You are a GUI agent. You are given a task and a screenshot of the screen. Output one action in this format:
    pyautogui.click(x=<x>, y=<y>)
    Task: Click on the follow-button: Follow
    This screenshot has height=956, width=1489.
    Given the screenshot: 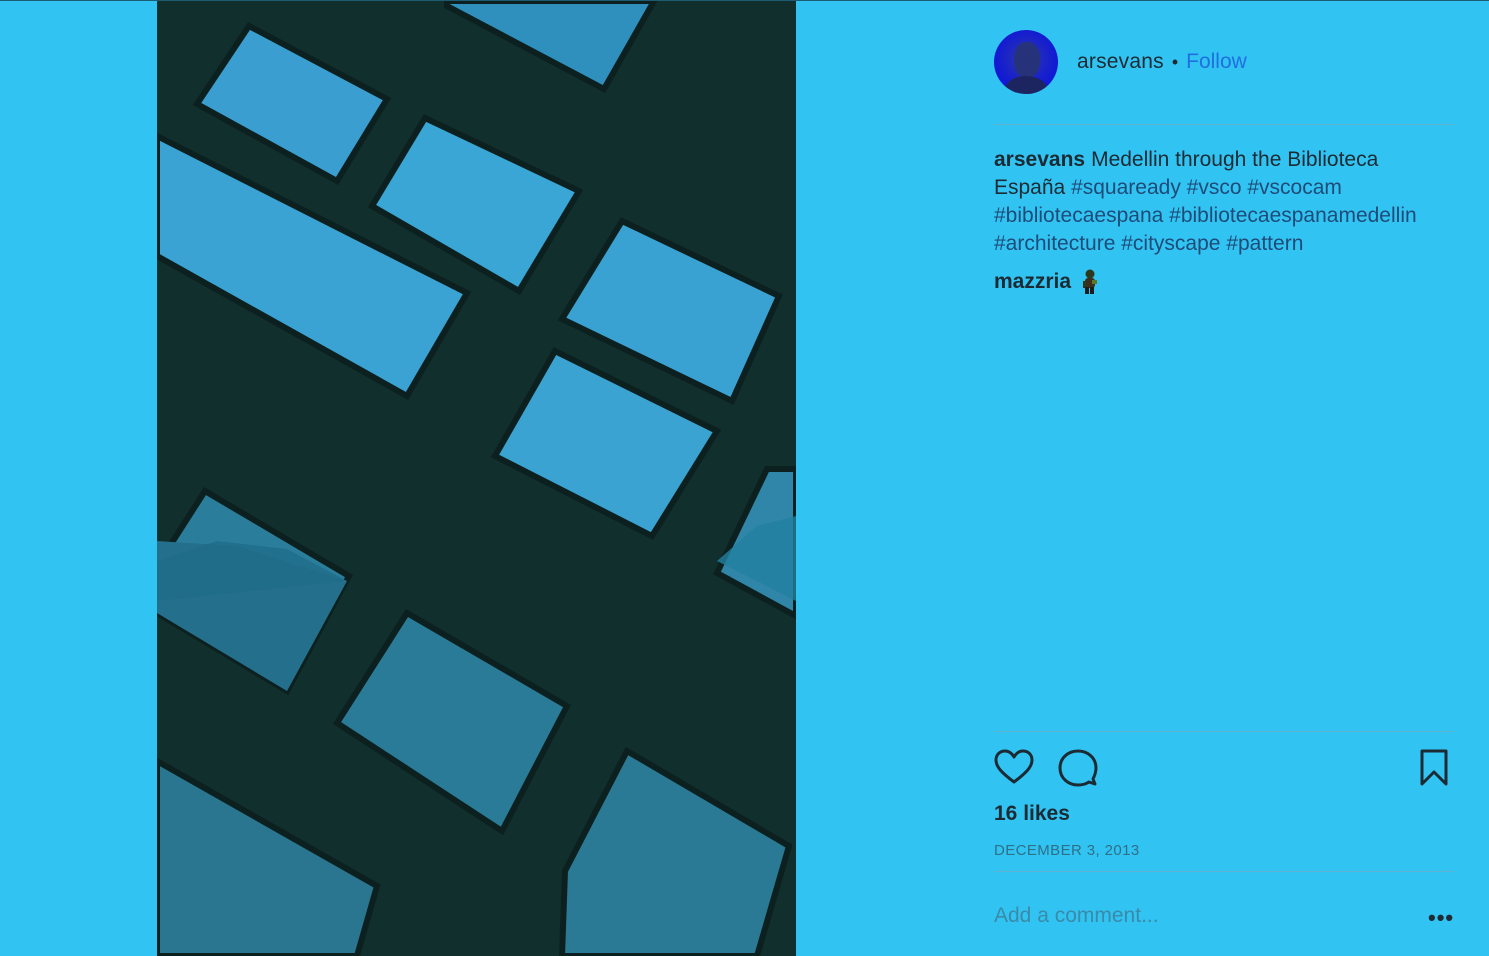 What is the action you would take?
    pyautogui.click(x=1216, y=62)
    